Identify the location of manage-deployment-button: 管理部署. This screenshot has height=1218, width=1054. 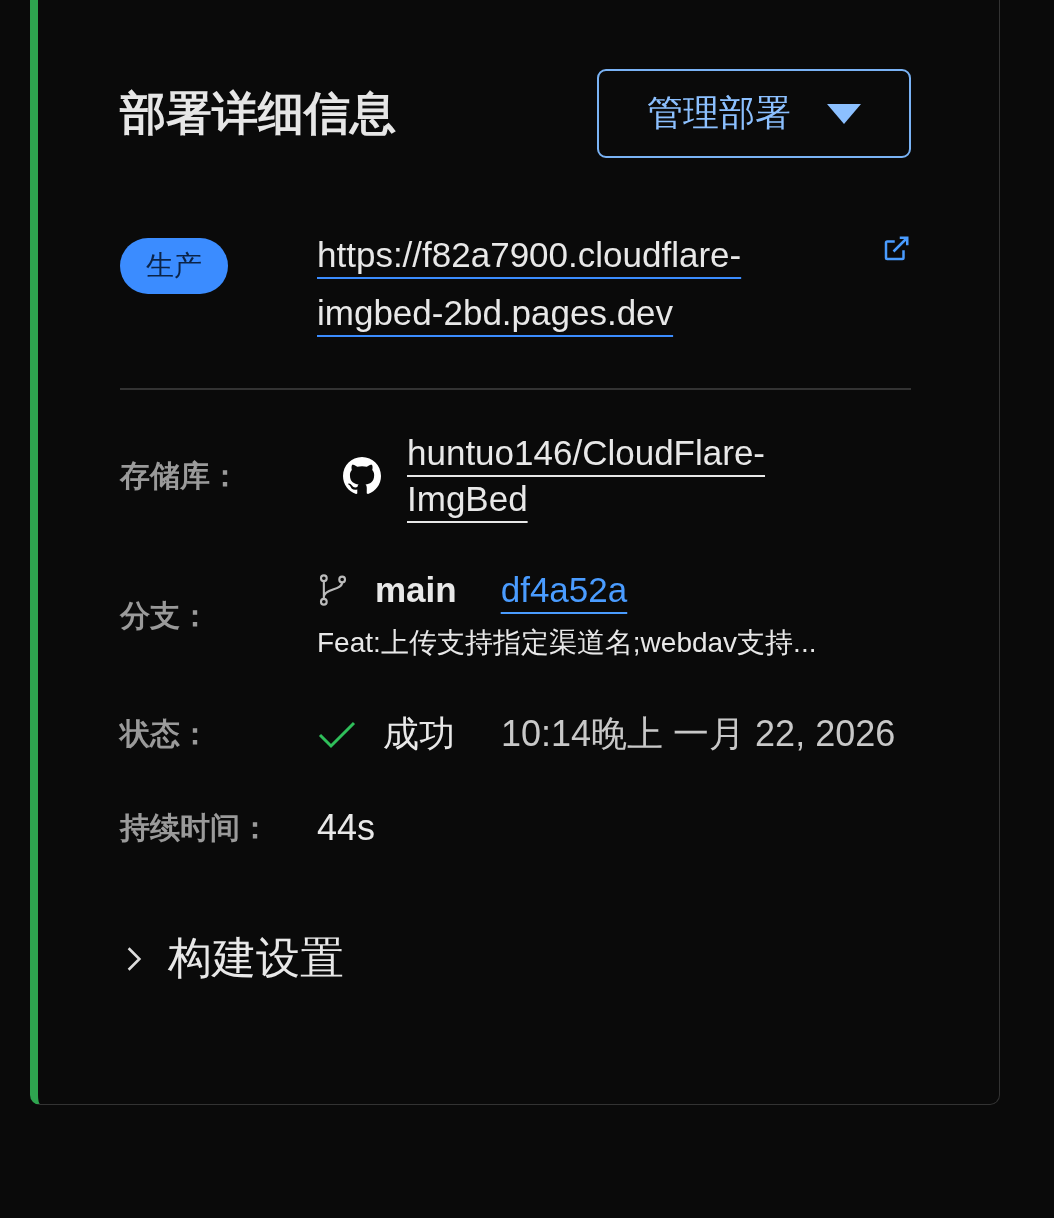
(754, 113).